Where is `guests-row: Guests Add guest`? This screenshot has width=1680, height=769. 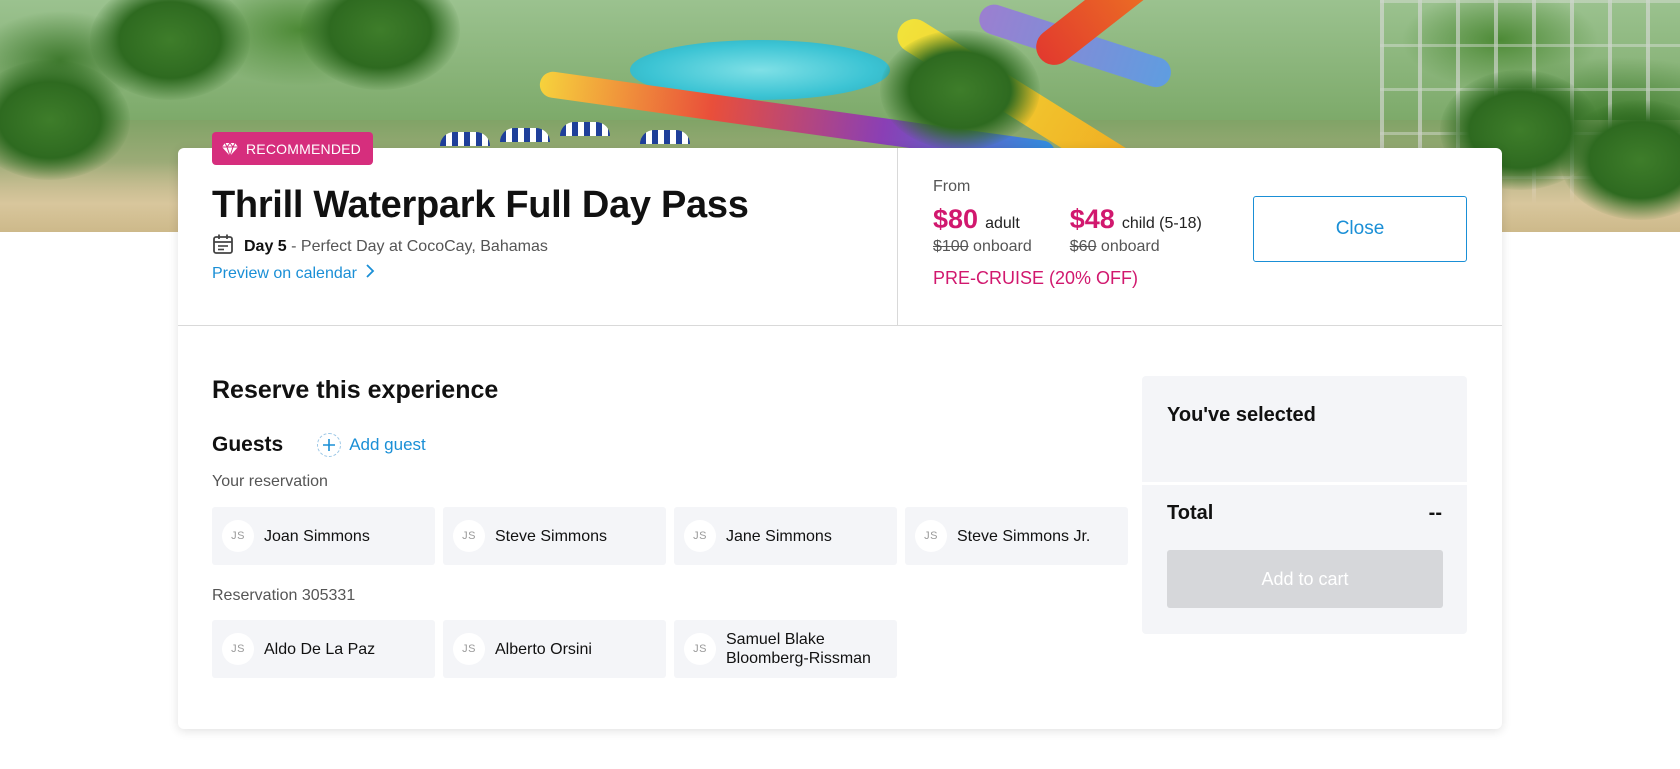 guests-row: Guests Add guest is located at coordinates (319, 445).